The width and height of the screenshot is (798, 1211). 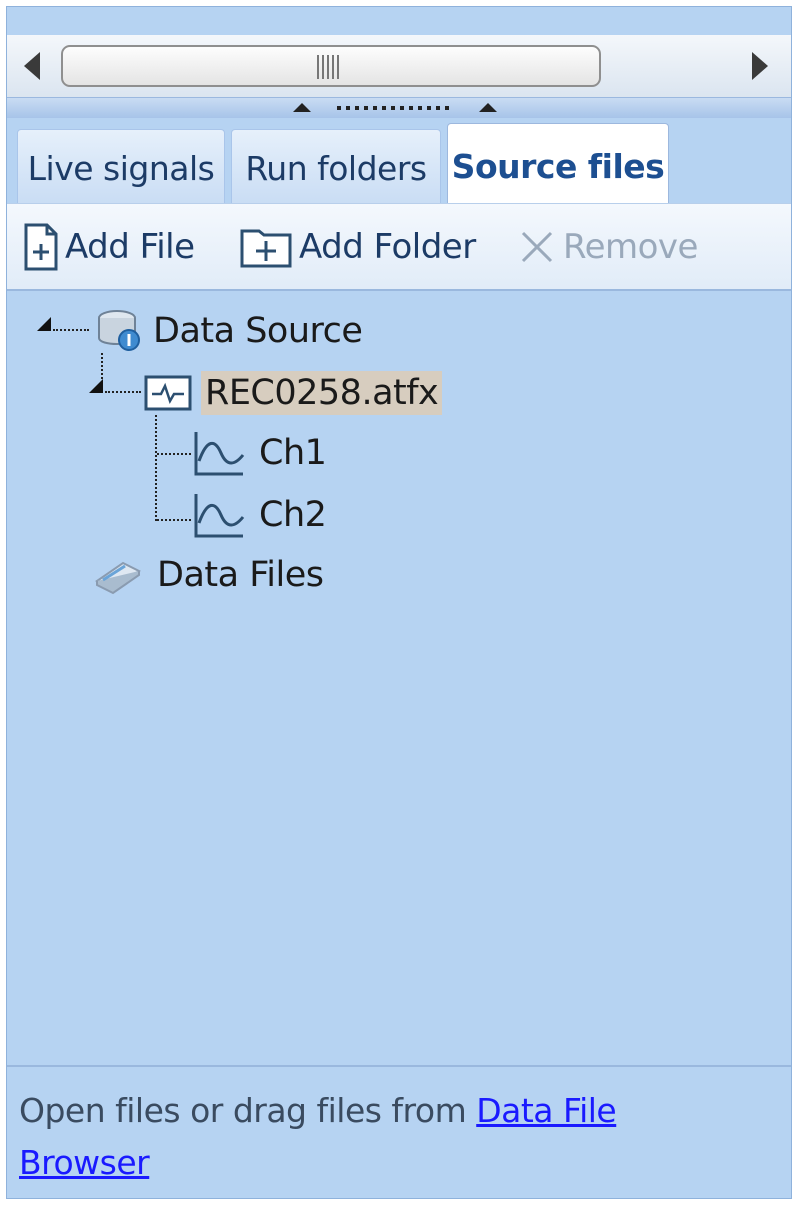 I want to click on tree-node-file: REC0258.atfx, so click(x=293, y=393).